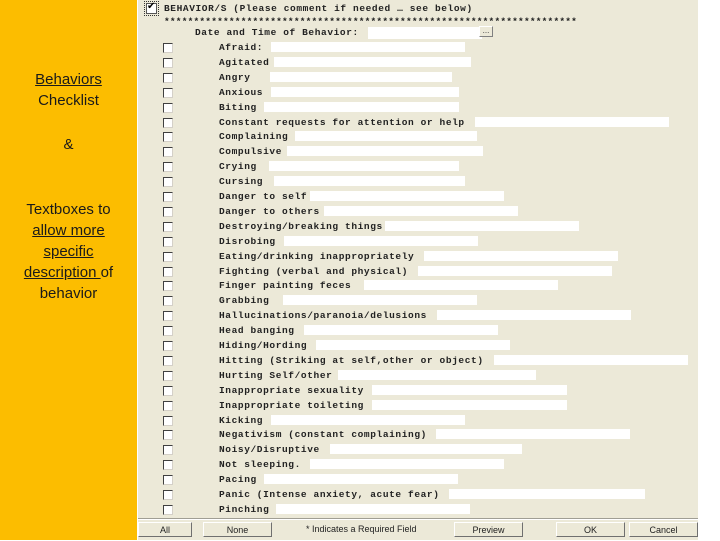 This screenshot has height=541, width=720. Describe the element at coordinates (277, 32) in the screenshot. I see `date-time-label: Date and Time of Behavior:` at that location.